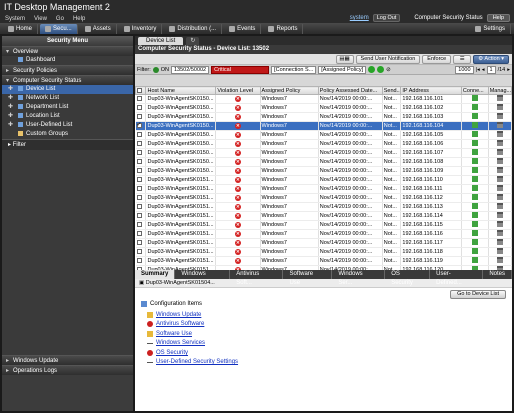 The image size is (514, 413). What do you see at coordinates (386, 18) in the screenshot?
I see `logout-button: Log Out` at bounding box center [386, 18].